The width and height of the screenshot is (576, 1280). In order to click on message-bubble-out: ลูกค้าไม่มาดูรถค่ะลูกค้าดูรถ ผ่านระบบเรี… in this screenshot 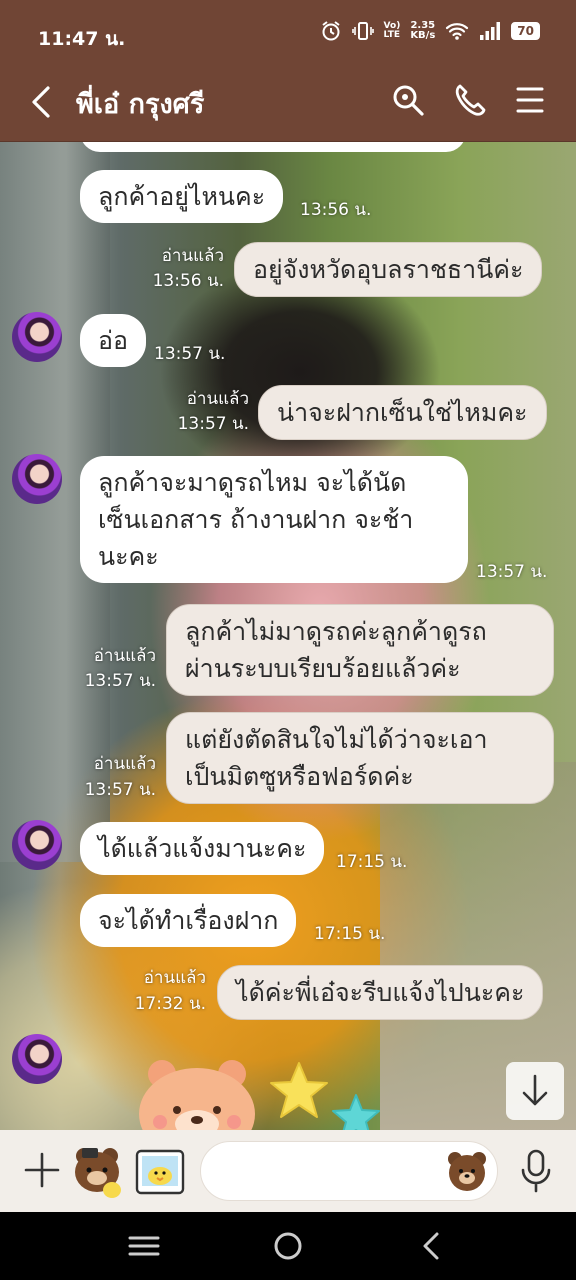, I will do `click(360, 650)`.